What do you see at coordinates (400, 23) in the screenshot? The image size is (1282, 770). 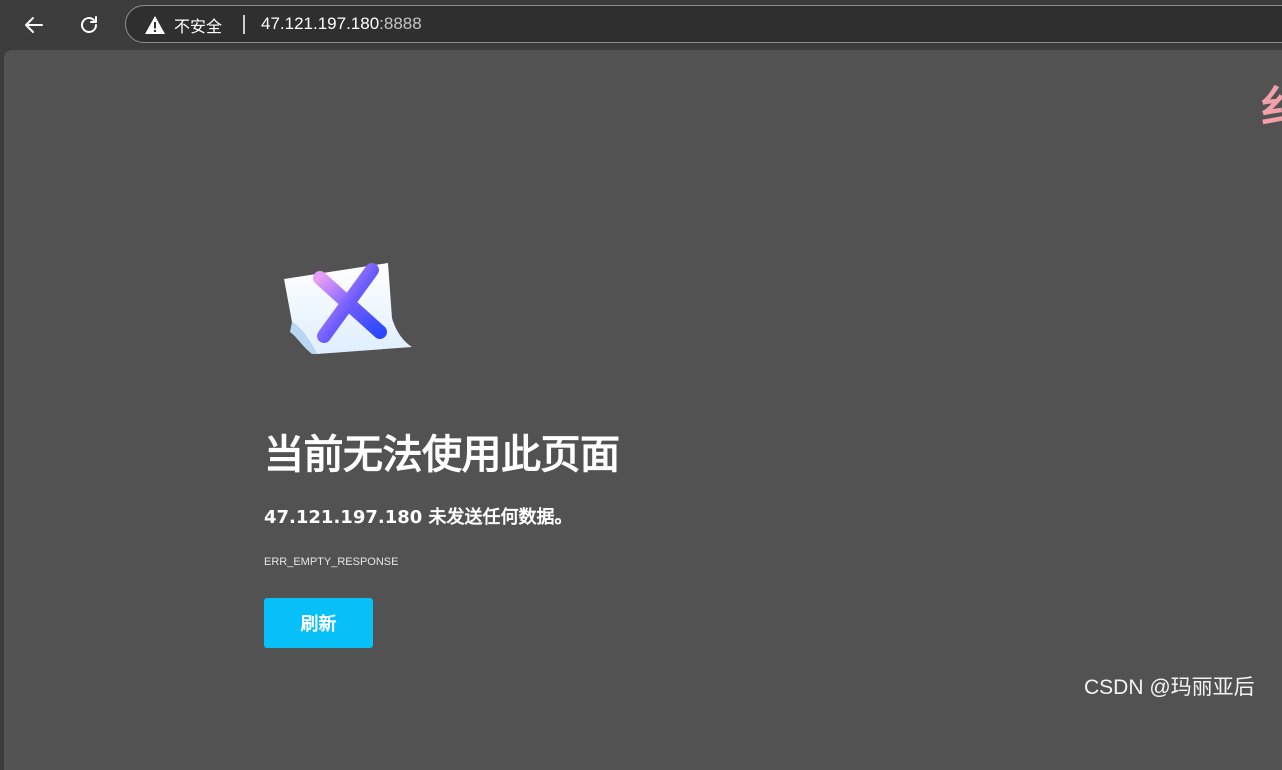 I see `url-port: :8888` at bounding box center [400, 23].